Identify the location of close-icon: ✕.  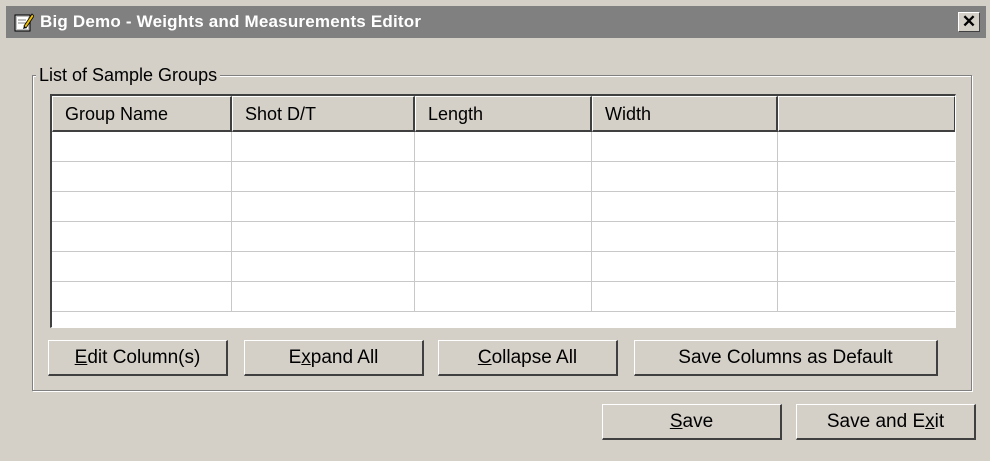
(969, 21).